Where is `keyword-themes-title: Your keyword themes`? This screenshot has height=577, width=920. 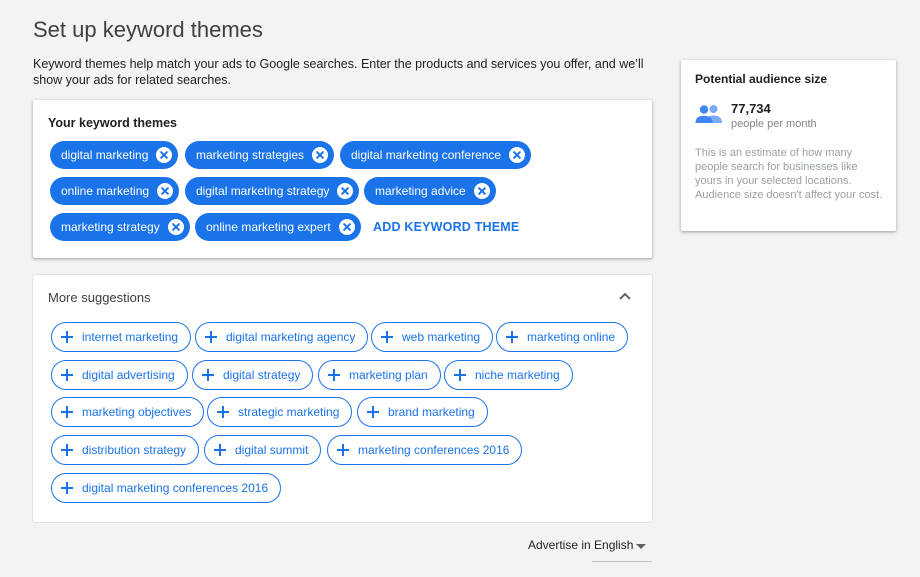
keyword-themes-title: Your keyword themes is located at coordinates (112, 123).